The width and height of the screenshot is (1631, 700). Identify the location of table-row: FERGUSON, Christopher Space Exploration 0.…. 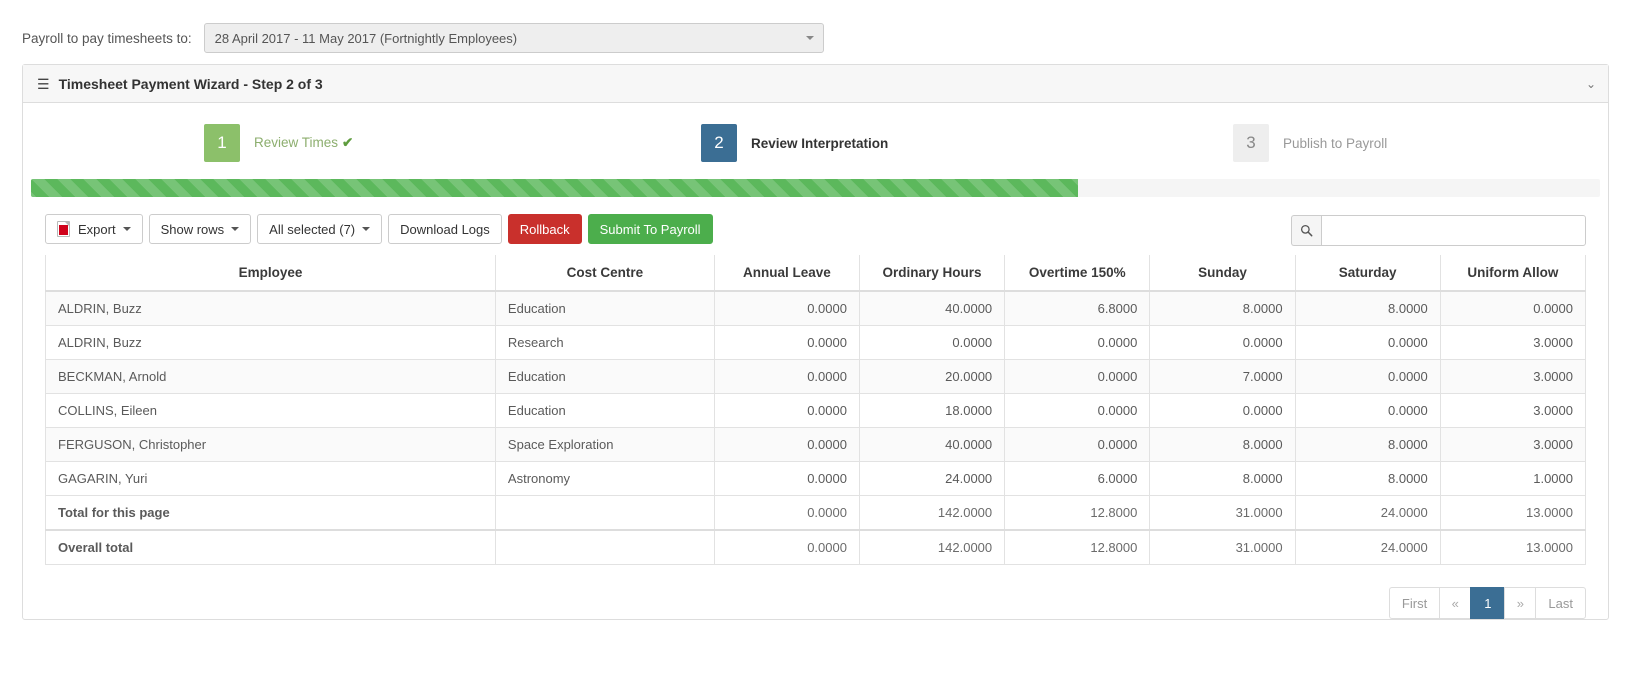
(816, 444).